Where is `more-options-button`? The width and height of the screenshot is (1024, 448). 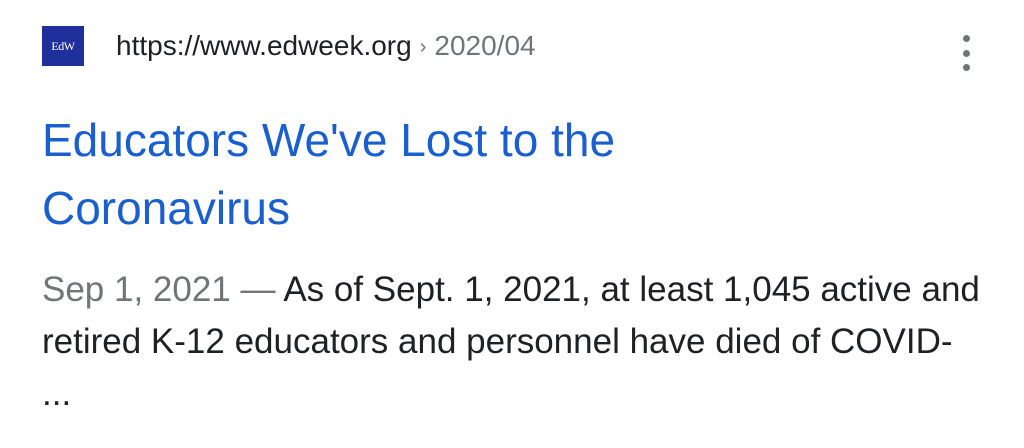 more-options-button is located at coordinates (966, 53).